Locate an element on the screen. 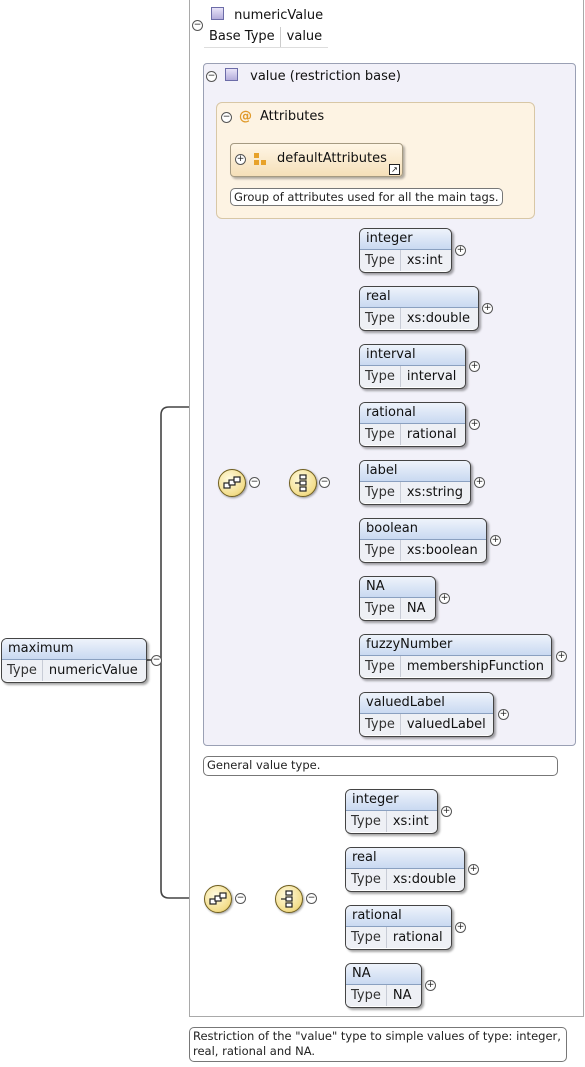  base-type-value: value is located at coordinates (304, 36).